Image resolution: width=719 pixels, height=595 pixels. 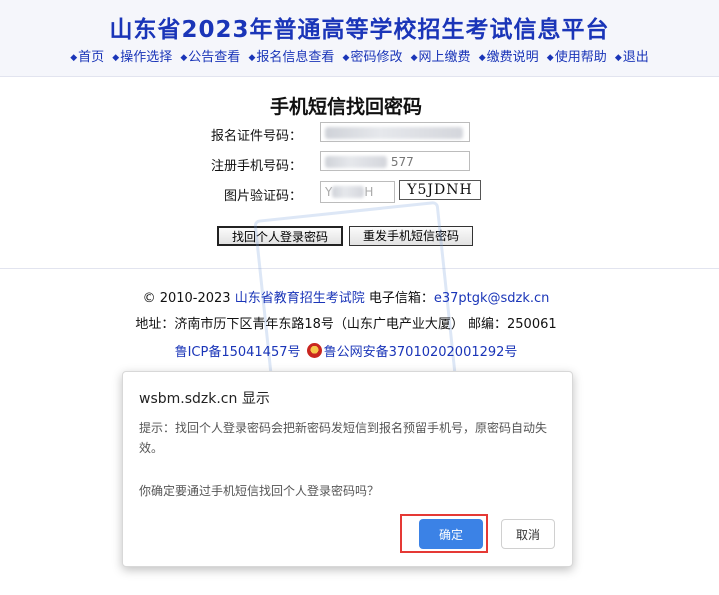 What do you see at coordinates (441, 57) in the screenshot?
I see `nav-item-payment: ◆网上缴费` at bounding box center [441, 57].